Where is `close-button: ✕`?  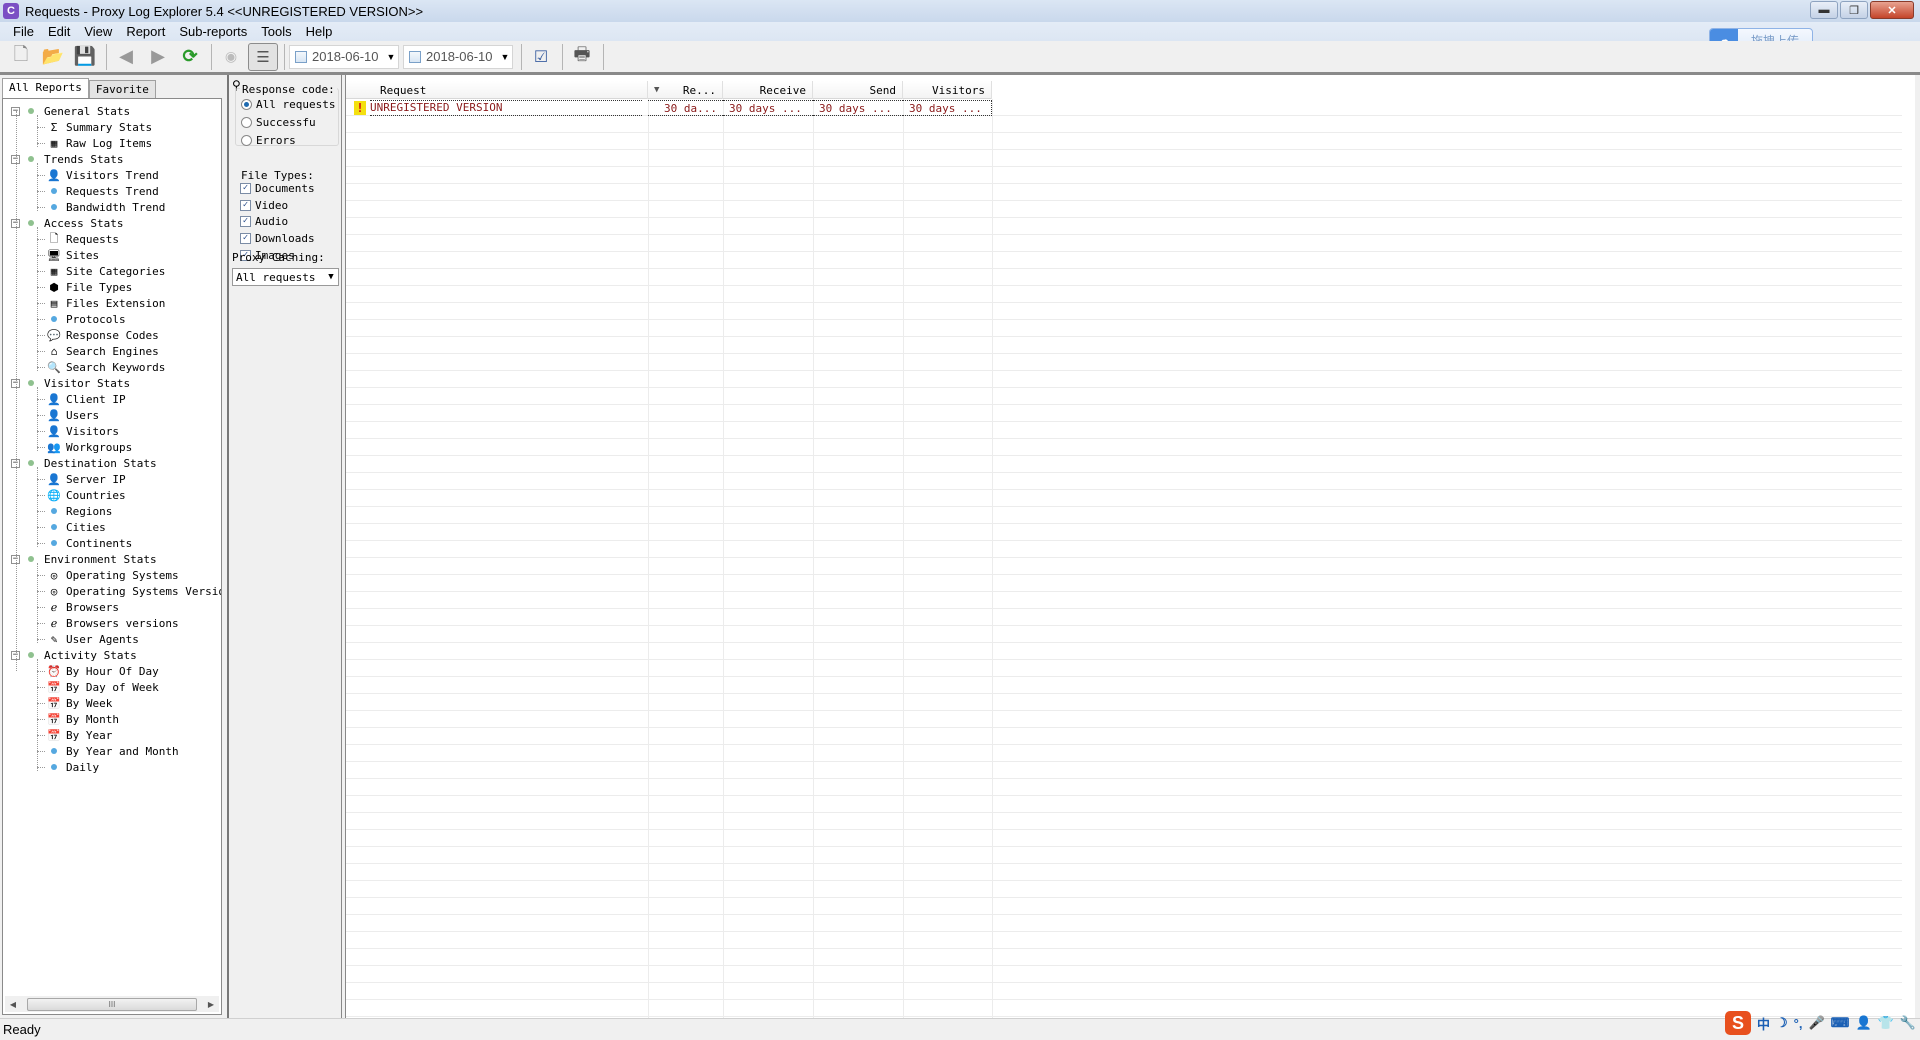
close-button: ✕ is located at coordinates (1892, 10).